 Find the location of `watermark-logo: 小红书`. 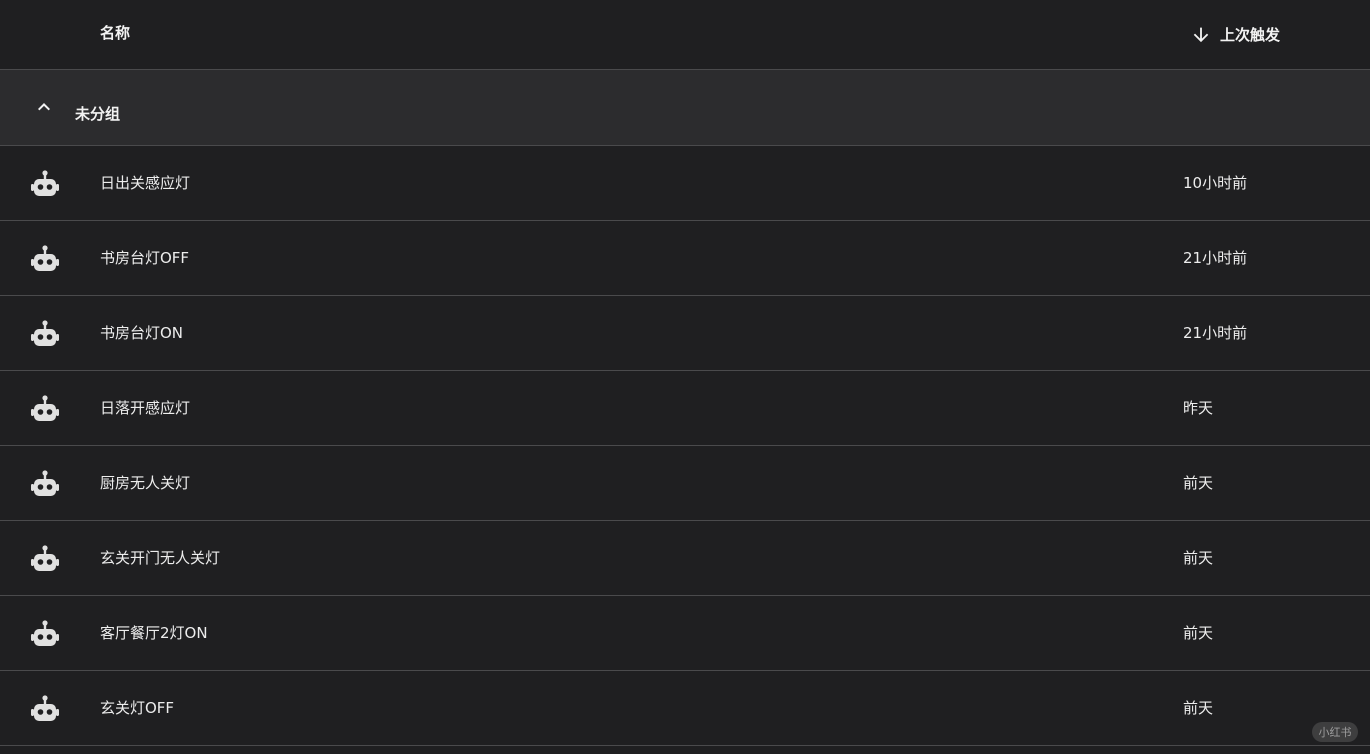

watermark-logo: 小红书 is located at coordinates (1335, 732).